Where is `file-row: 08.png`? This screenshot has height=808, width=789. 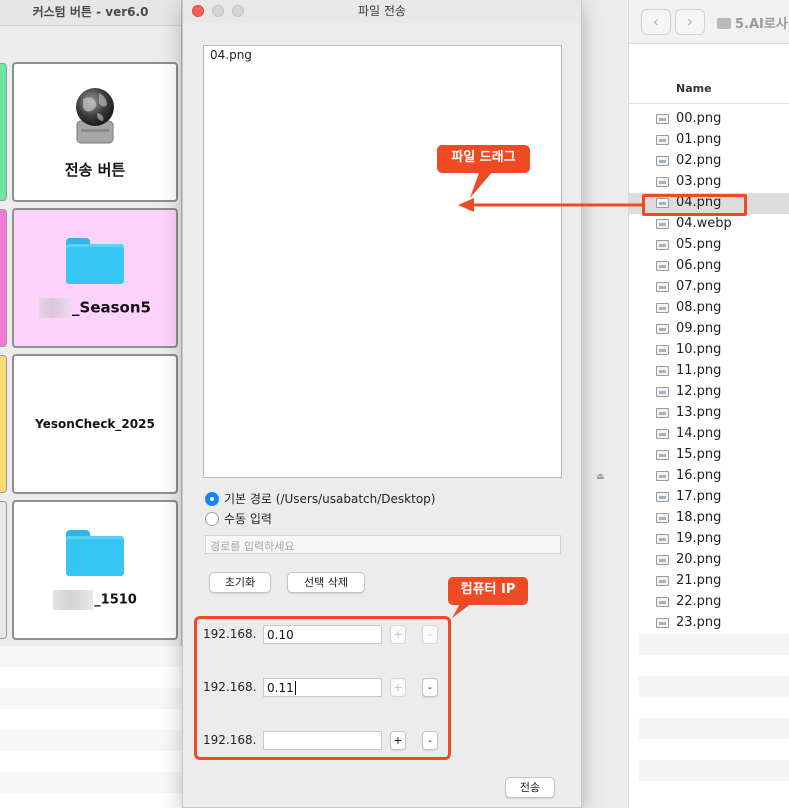 file-row: 08.png is located at coordinates (709, 308).